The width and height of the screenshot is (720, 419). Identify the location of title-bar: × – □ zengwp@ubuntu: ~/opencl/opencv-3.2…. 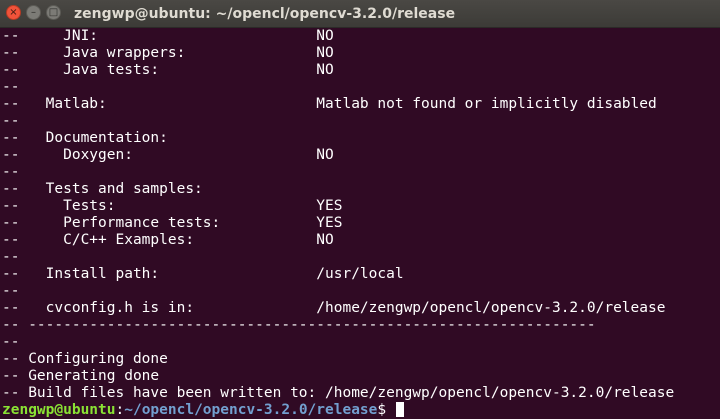
(360, 14).